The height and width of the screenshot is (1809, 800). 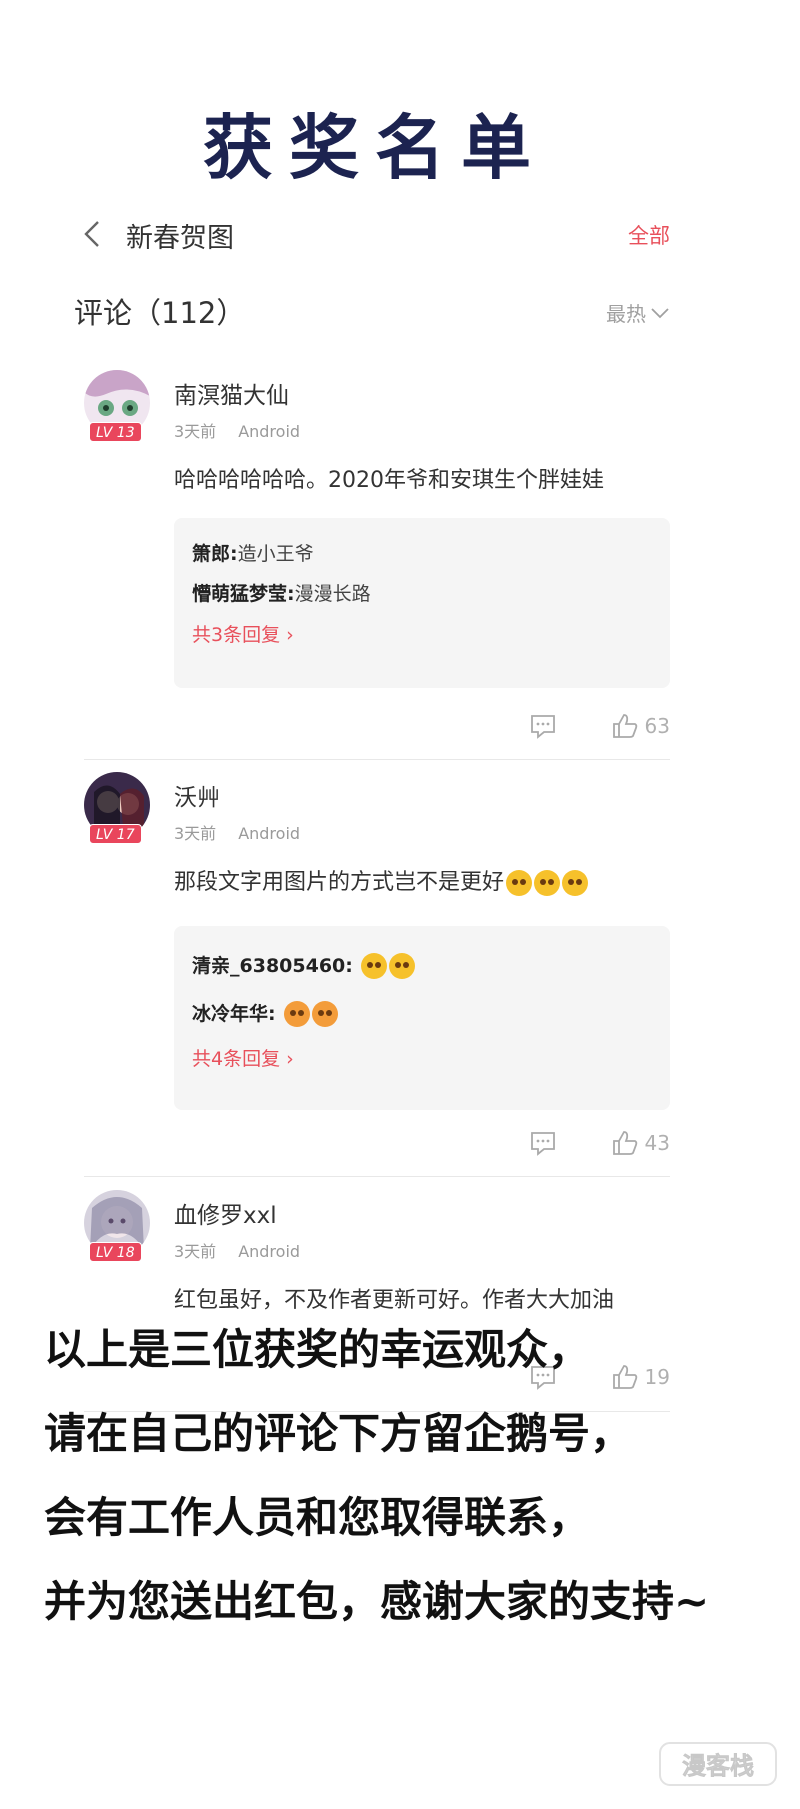 I want to click on reply-line: 冰冷年华:, so click(x=422, y=1014).